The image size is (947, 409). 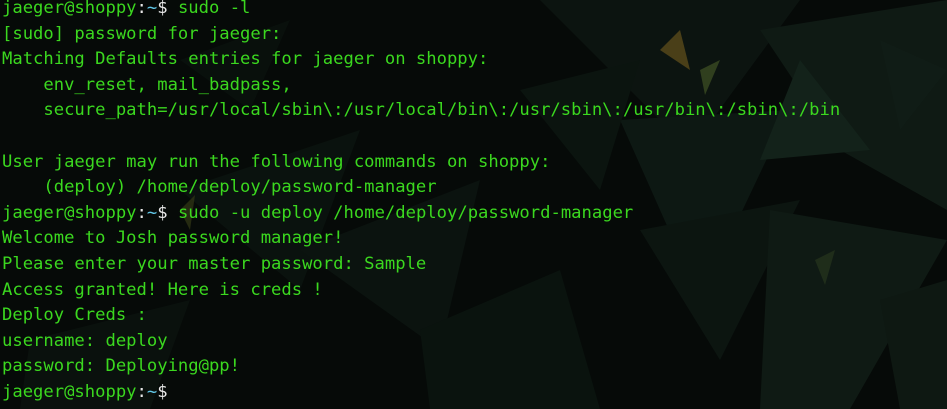 I want to click on output-text: [sudo] password for jaeger:, so click(x=142, y=33).